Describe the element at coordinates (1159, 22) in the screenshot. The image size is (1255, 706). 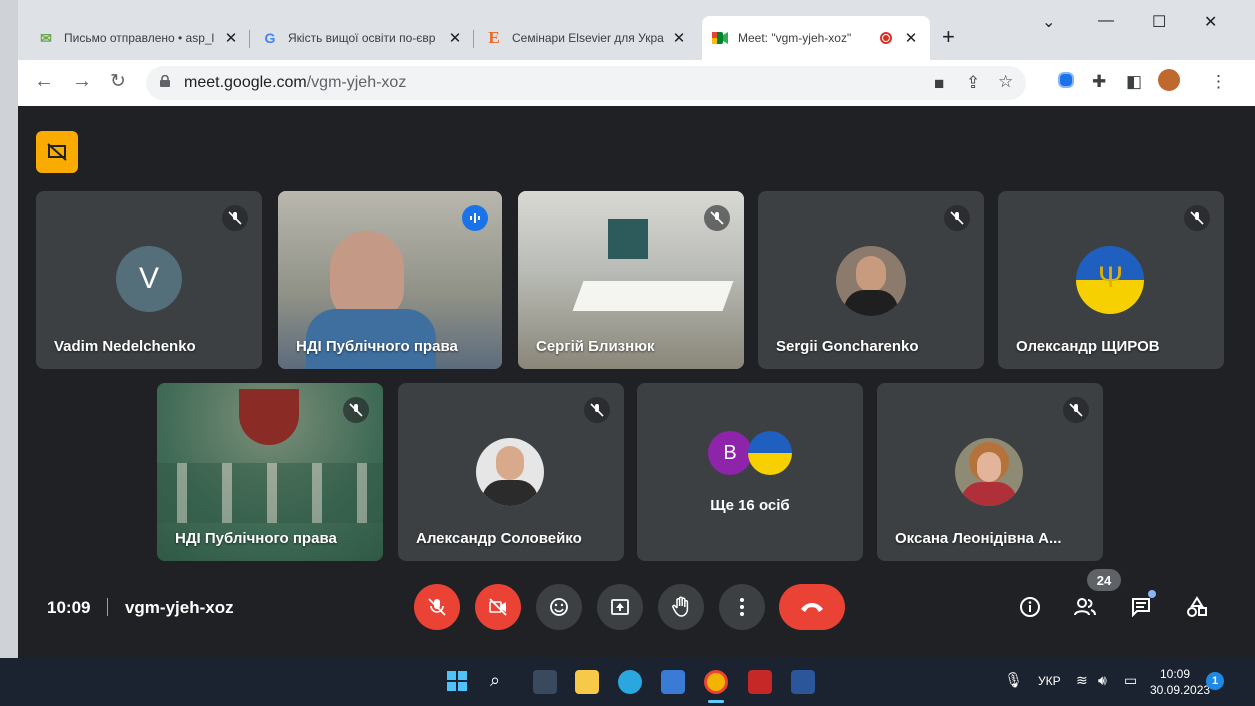
I see `maximize-icon: ☐` at that location.